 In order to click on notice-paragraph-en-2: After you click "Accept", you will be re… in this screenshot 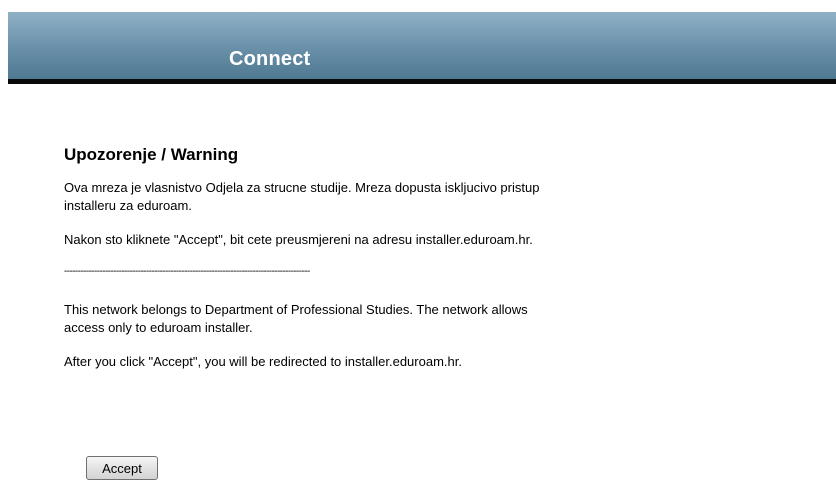, I will do `click(263, 361)`.